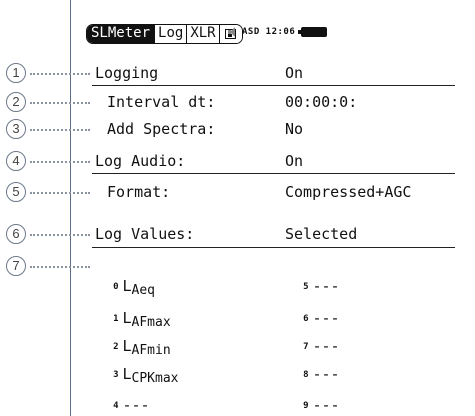  Describe the element at coordinates (16, 234) in the screenshot. I see `callout-badge: 6` at that location.